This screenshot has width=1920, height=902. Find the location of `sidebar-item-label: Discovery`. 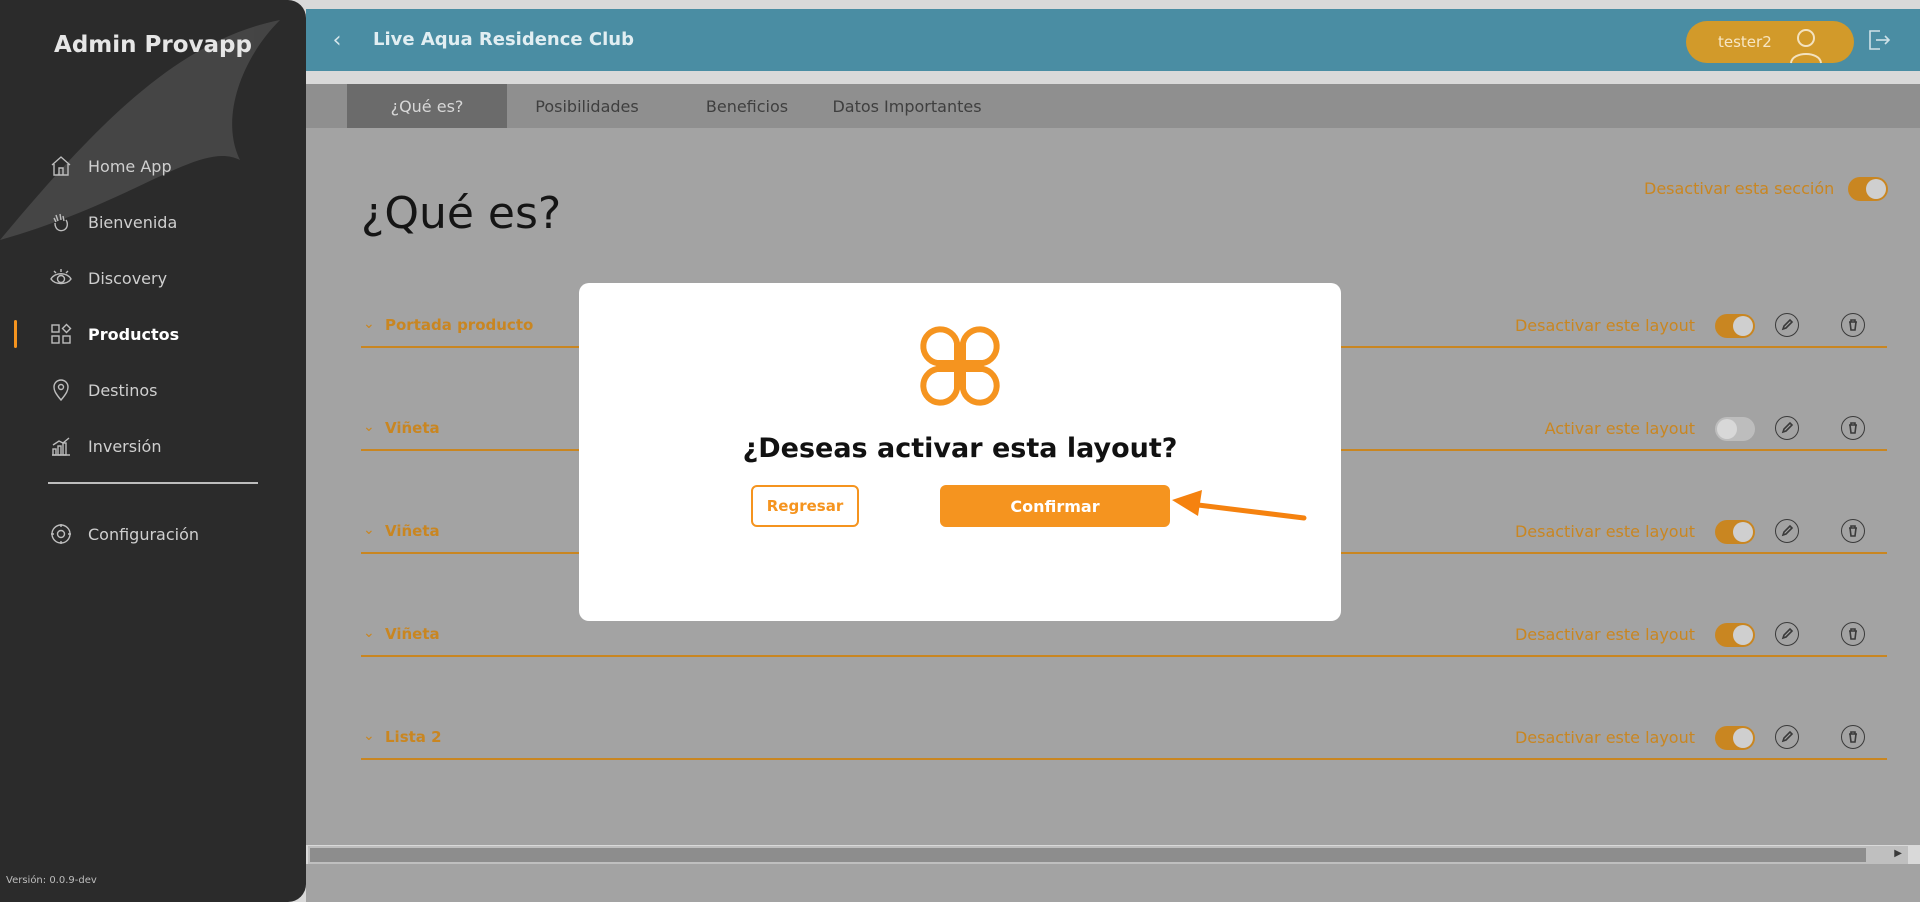

sidebar-item-label: Discovery is located at coordinates (128, 278).